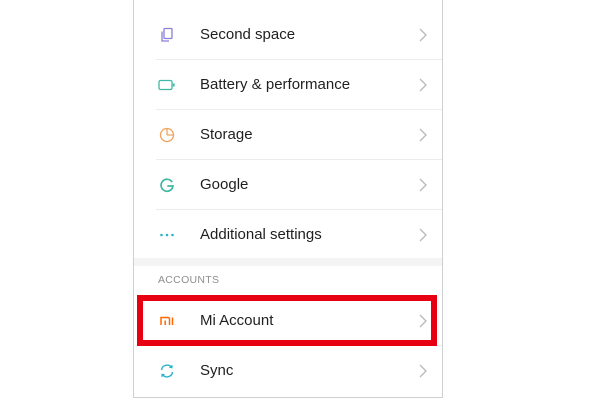 The width and height of the screenshot is (600, 403). Describe the element at coordinates (167, 185) in the screenshot. I see `google-icon` at that location.